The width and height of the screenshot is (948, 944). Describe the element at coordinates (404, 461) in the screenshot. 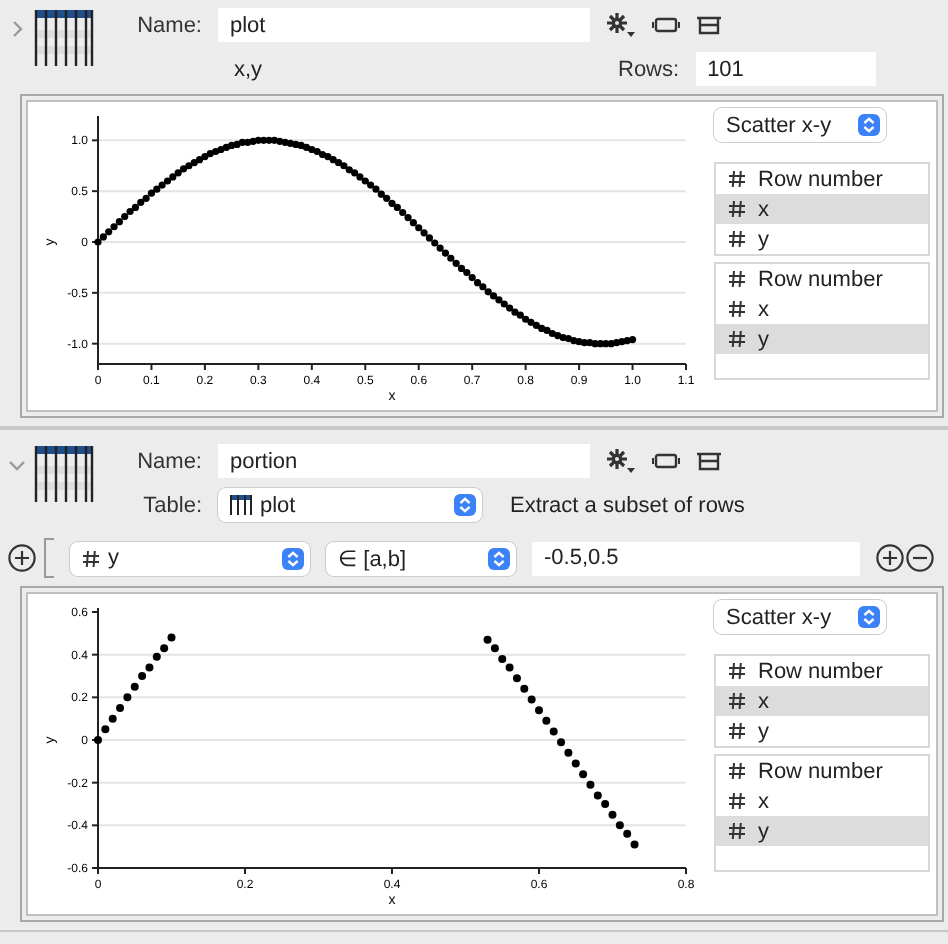

I see `name-field: portion` at that location.